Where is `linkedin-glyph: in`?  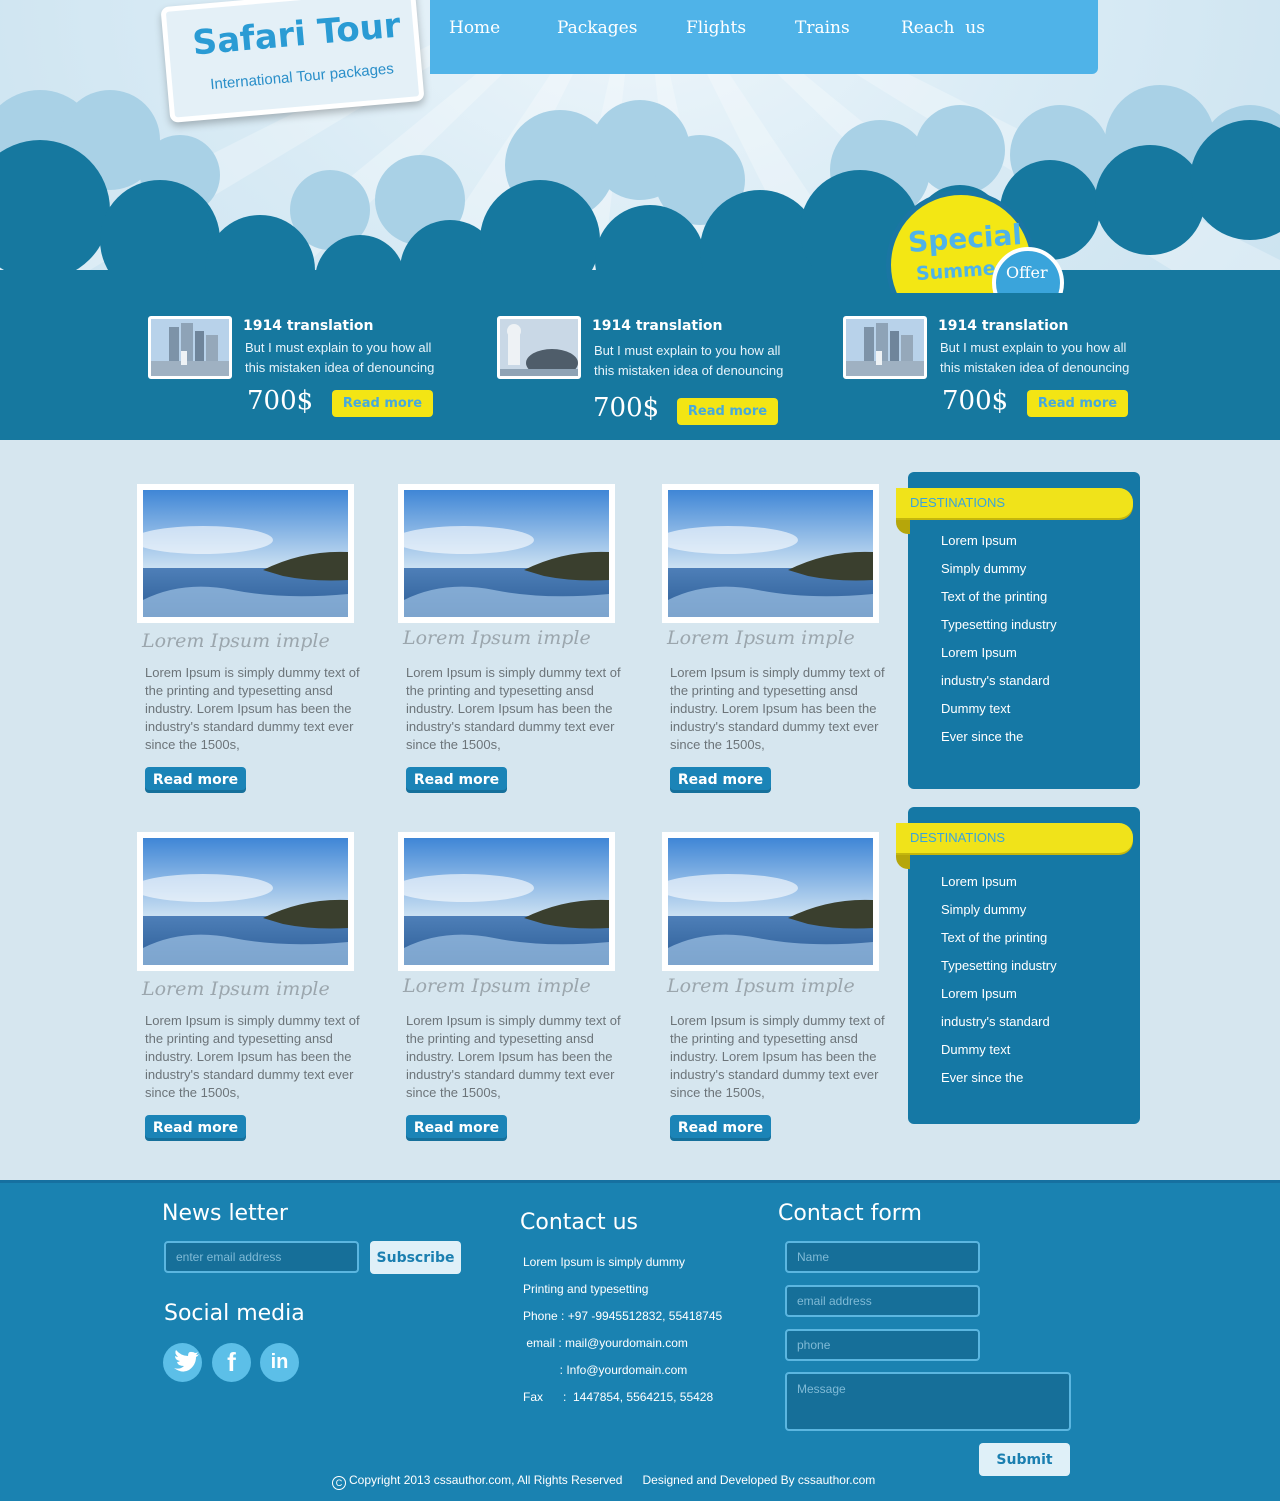 linkedin-glyph: in is located at coordinates (279, 1362).